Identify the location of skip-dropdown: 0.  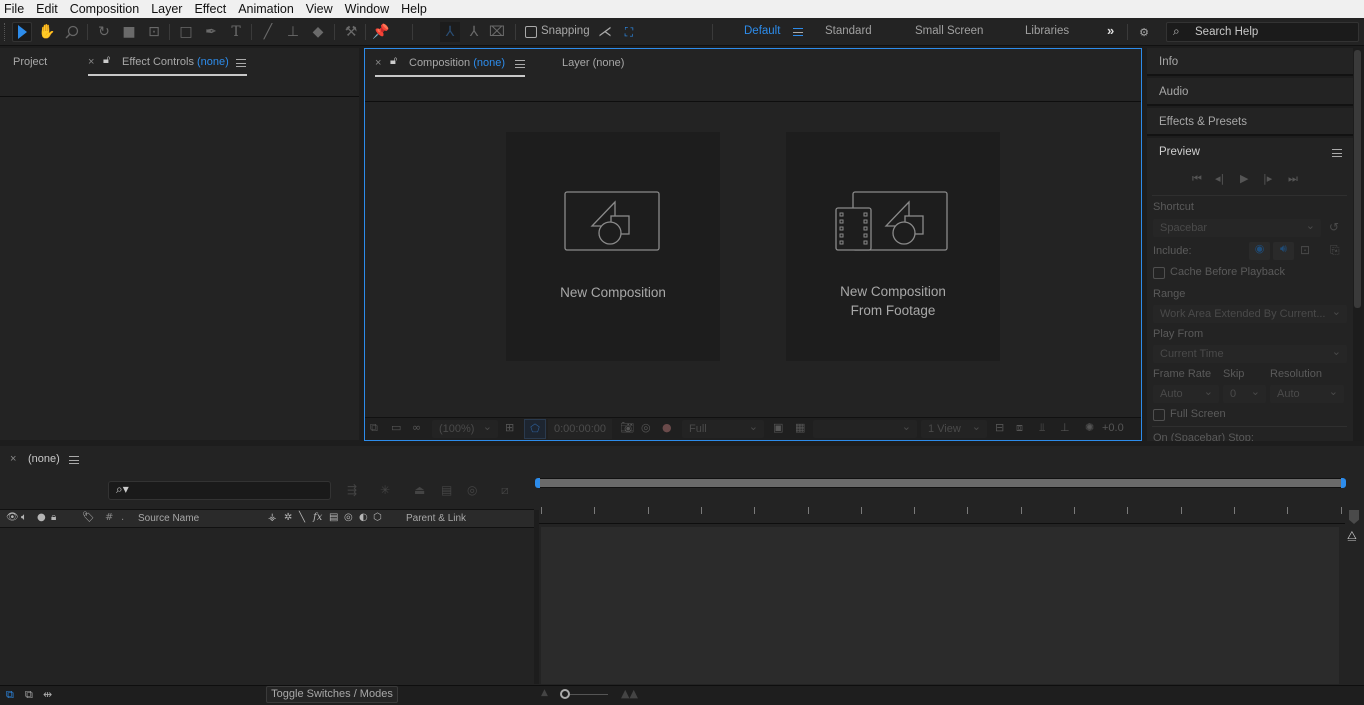
(1244, 394).